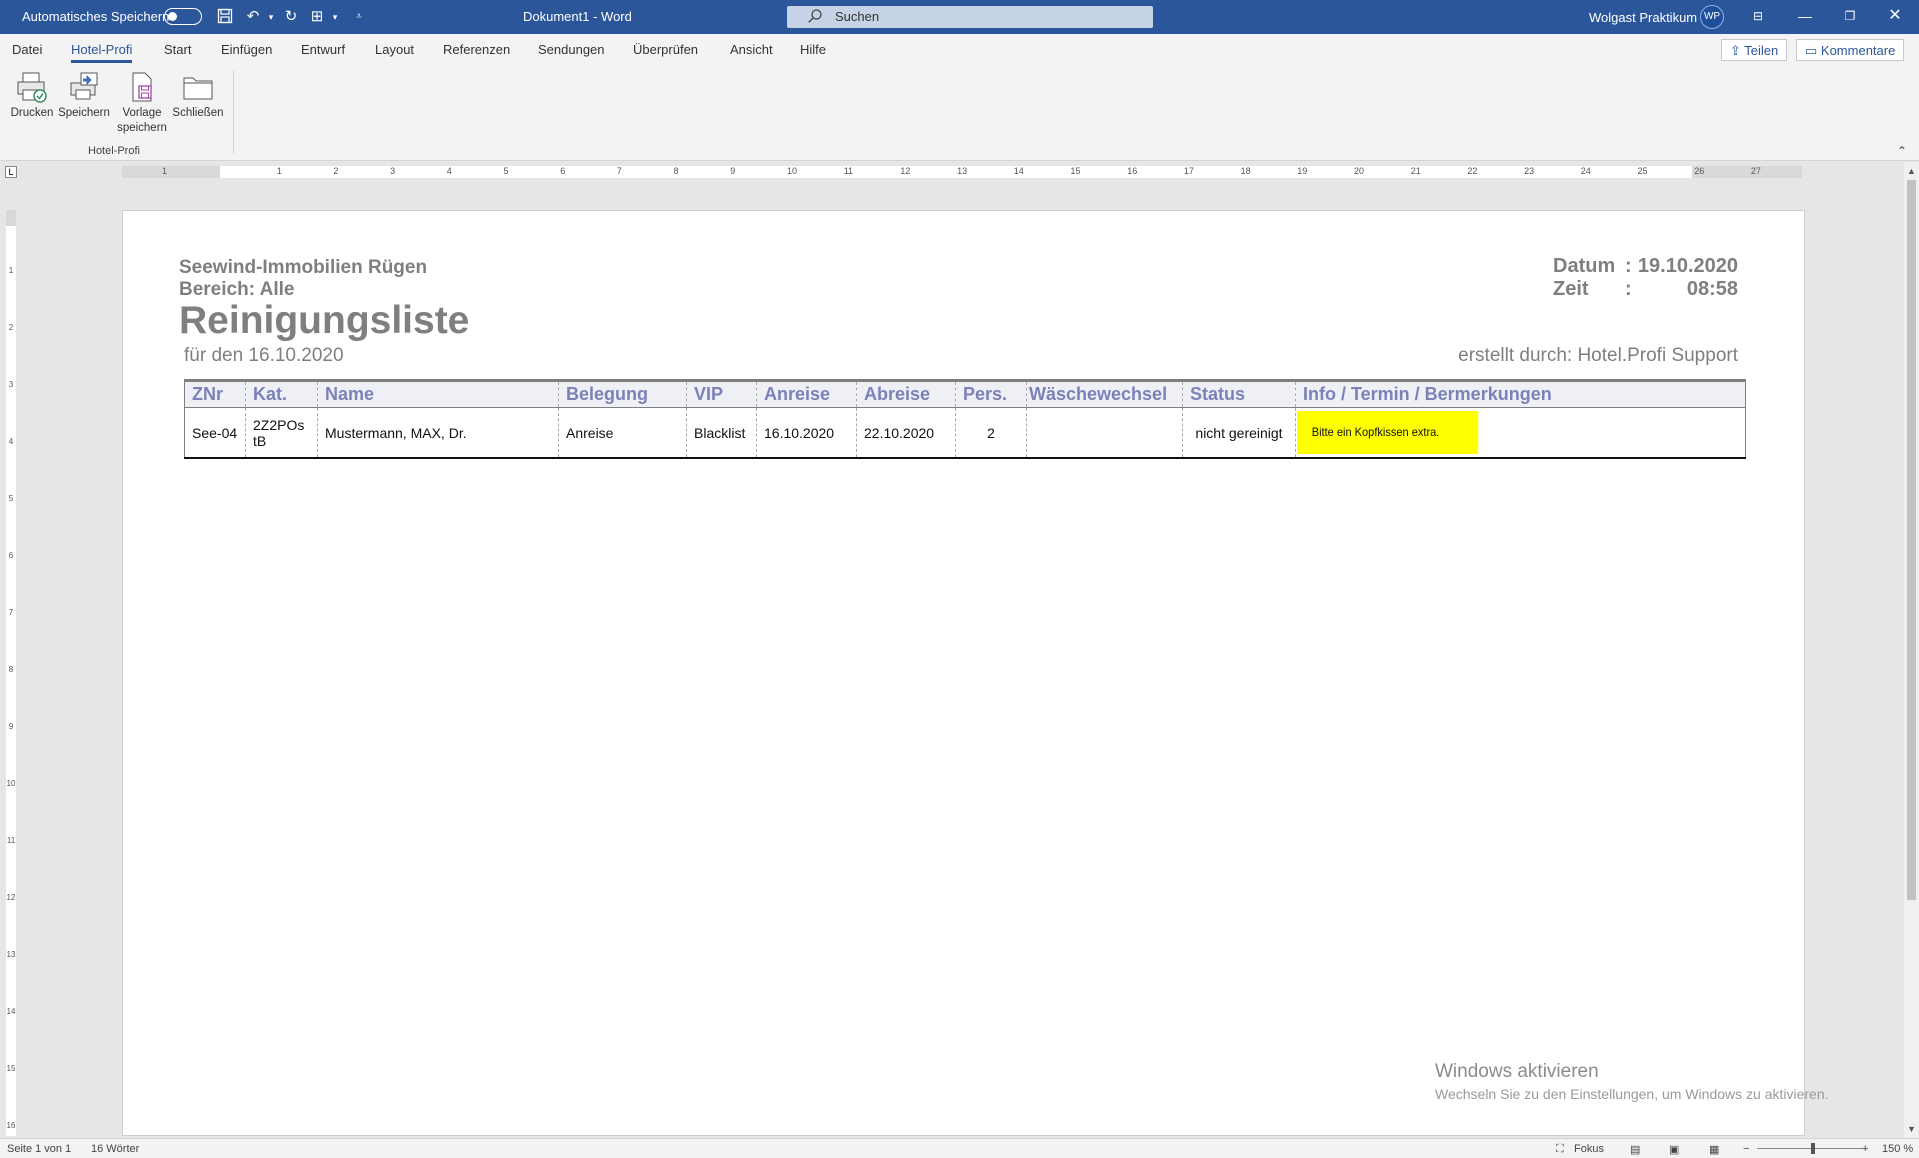 This screenshot has width=1919, height=1158. I want to click on tab-layout: Layout, so click(394, 49).